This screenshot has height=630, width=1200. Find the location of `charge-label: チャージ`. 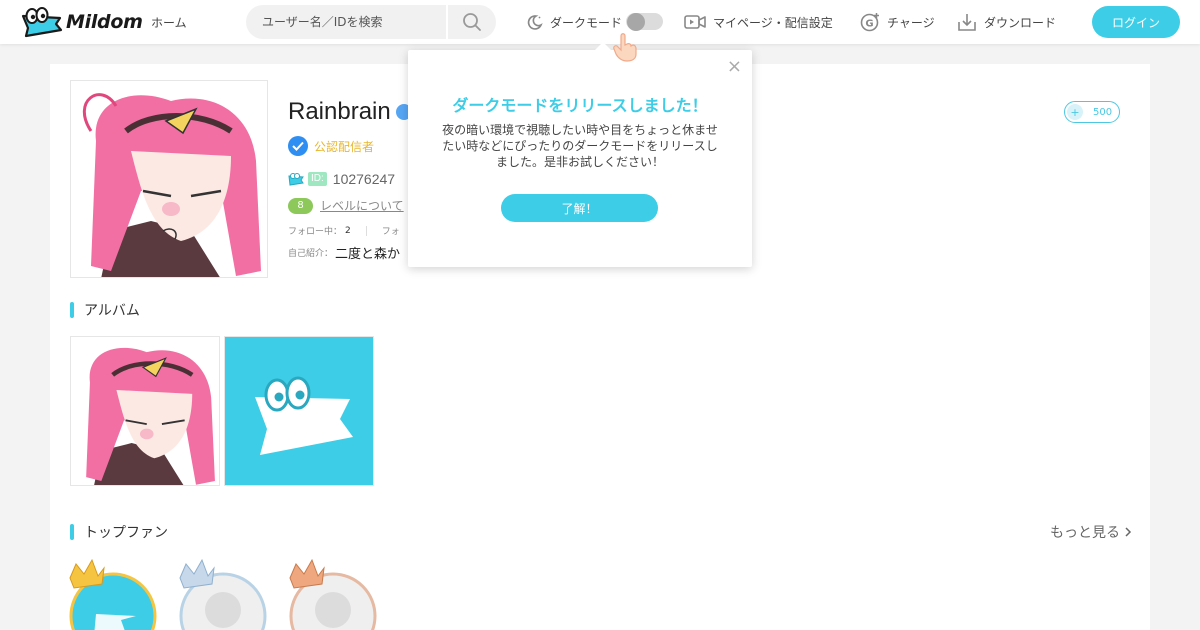

charge-label: チャージ is located at coordinates (911, 22).